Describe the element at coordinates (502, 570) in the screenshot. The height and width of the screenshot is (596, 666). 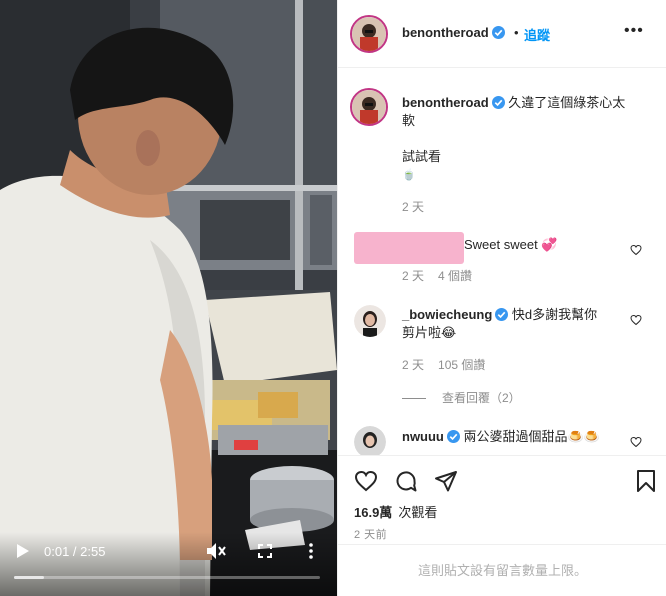
I see `comments-closed-notice: 這則貼文設有留言數量上限。` at that location.